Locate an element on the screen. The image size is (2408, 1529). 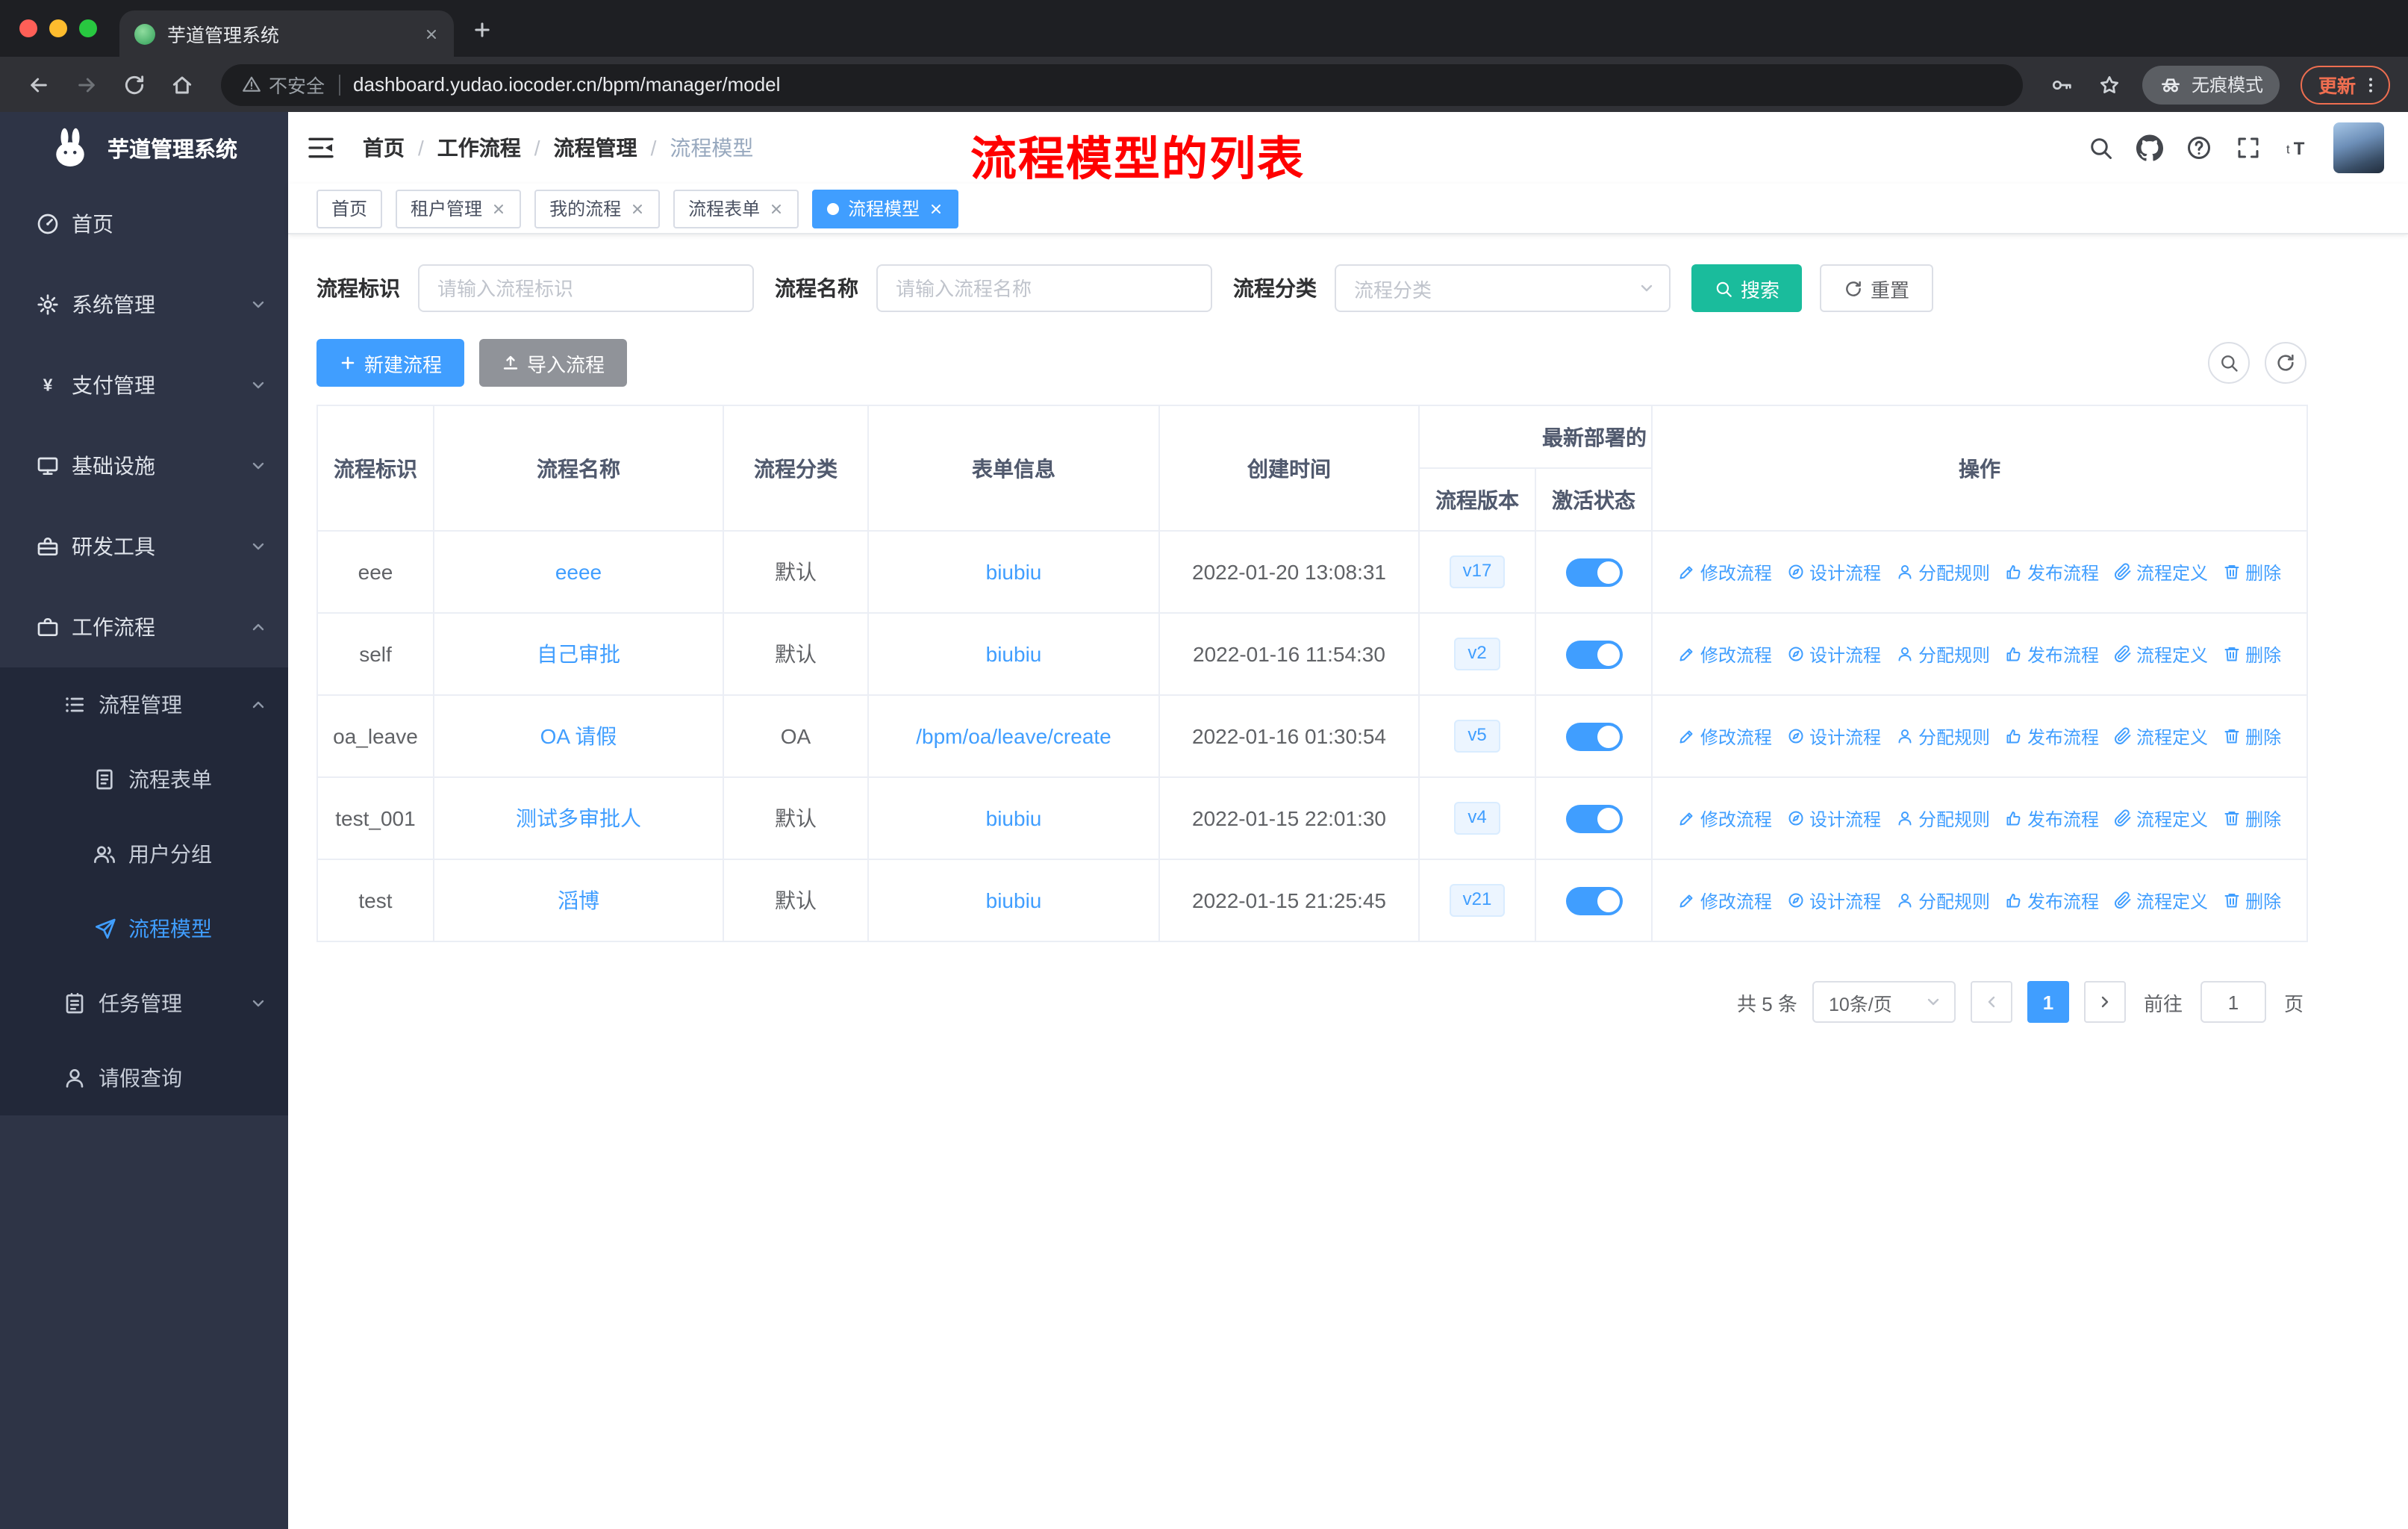
sidebar-item-system: 系统管理 is located at coordinates (144, 304).